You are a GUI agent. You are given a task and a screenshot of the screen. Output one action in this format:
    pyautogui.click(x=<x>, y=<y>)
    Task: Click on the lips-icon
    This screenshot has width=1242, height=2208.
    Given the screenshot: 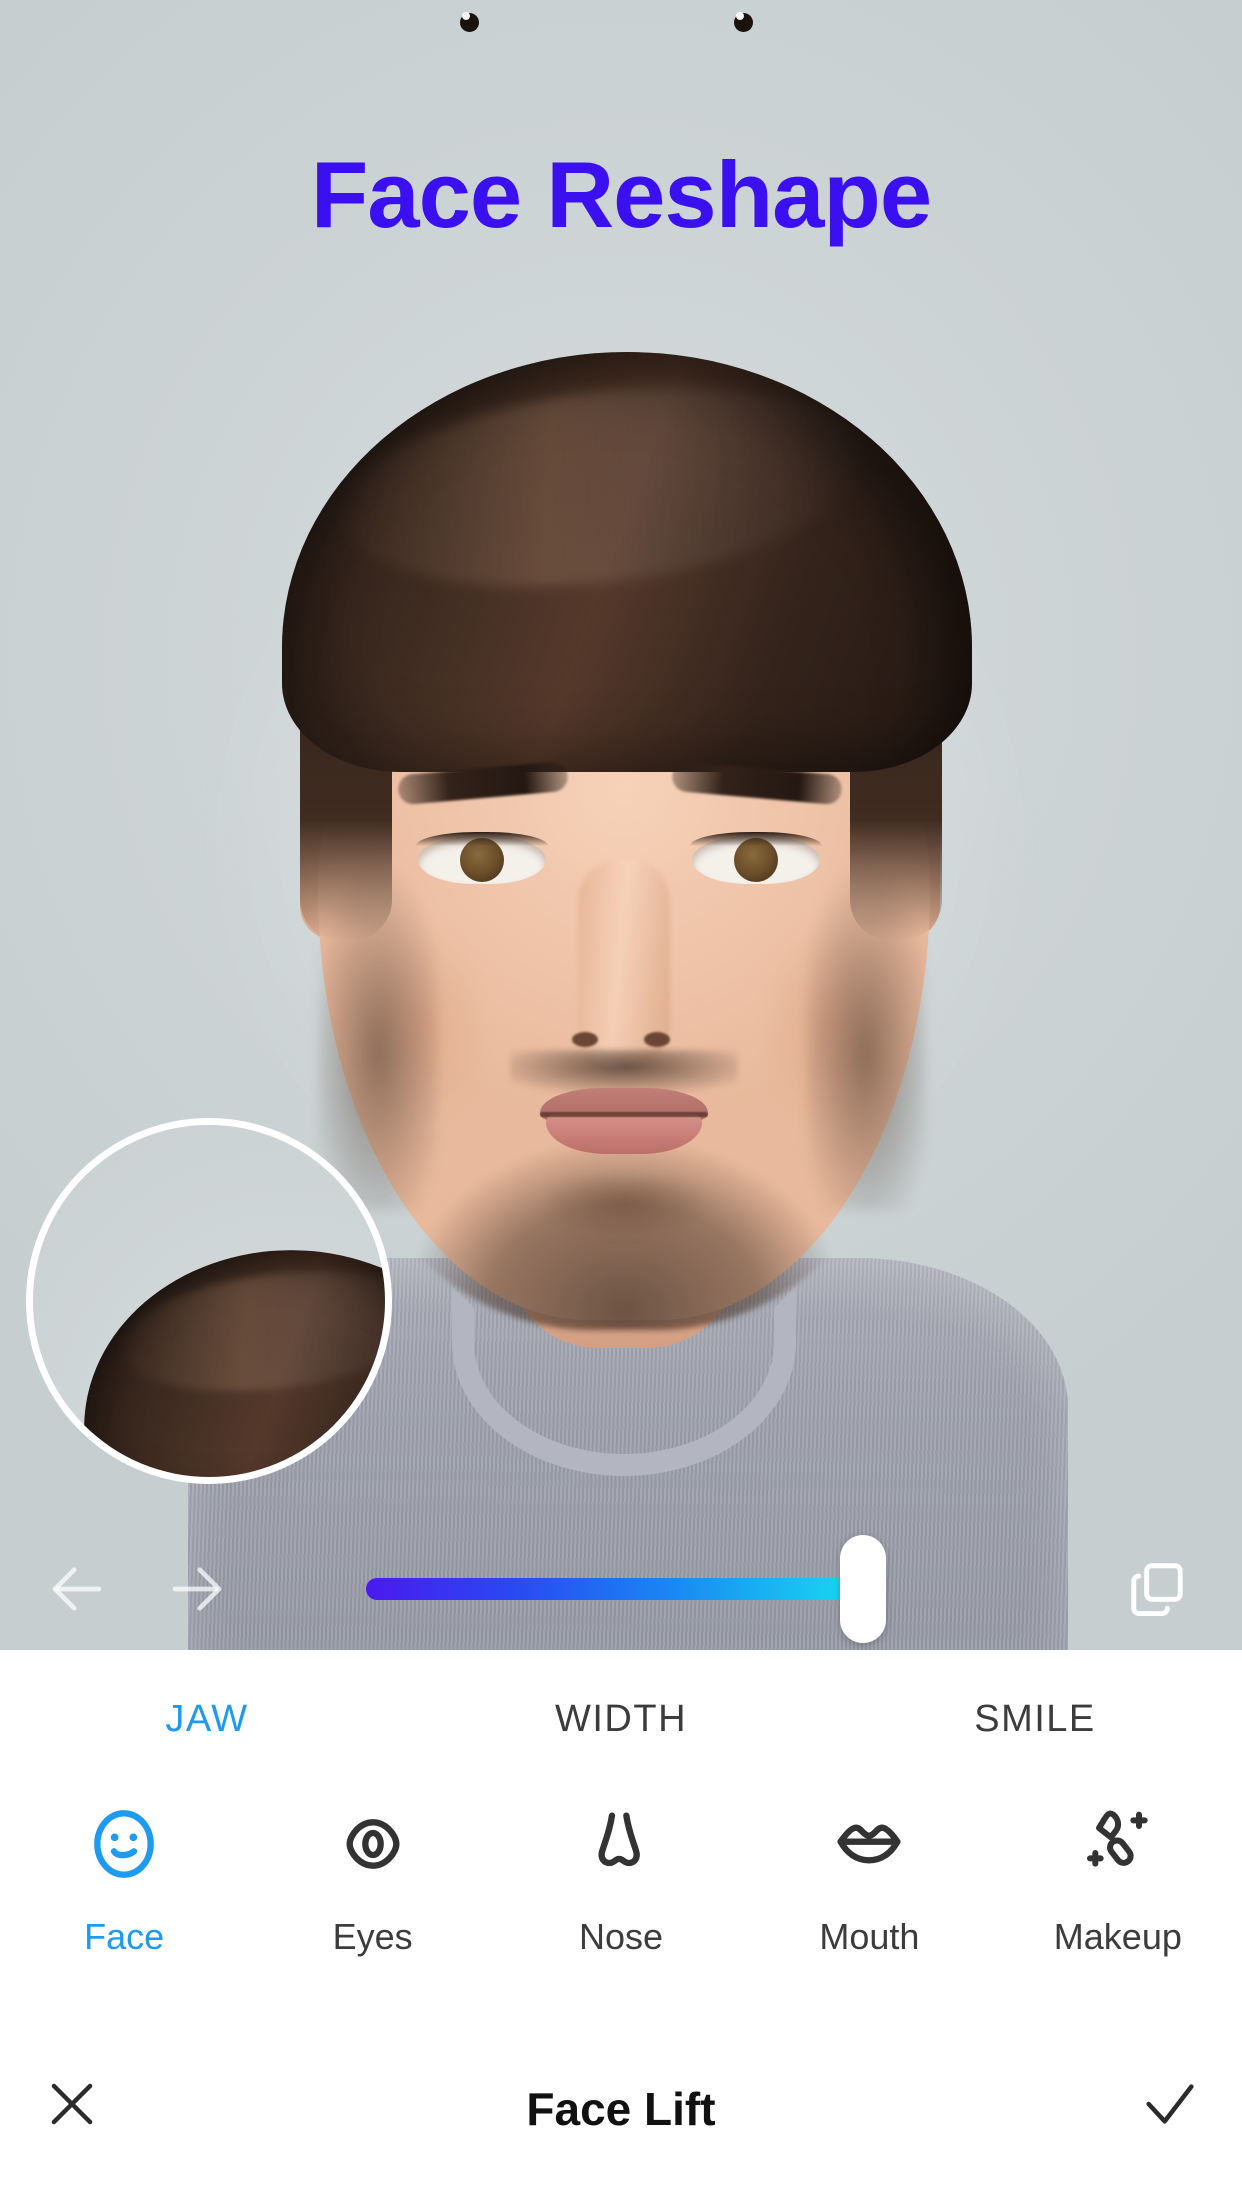 What is the action you would take?
    pyautogui.click(x=869, y=1844)
    